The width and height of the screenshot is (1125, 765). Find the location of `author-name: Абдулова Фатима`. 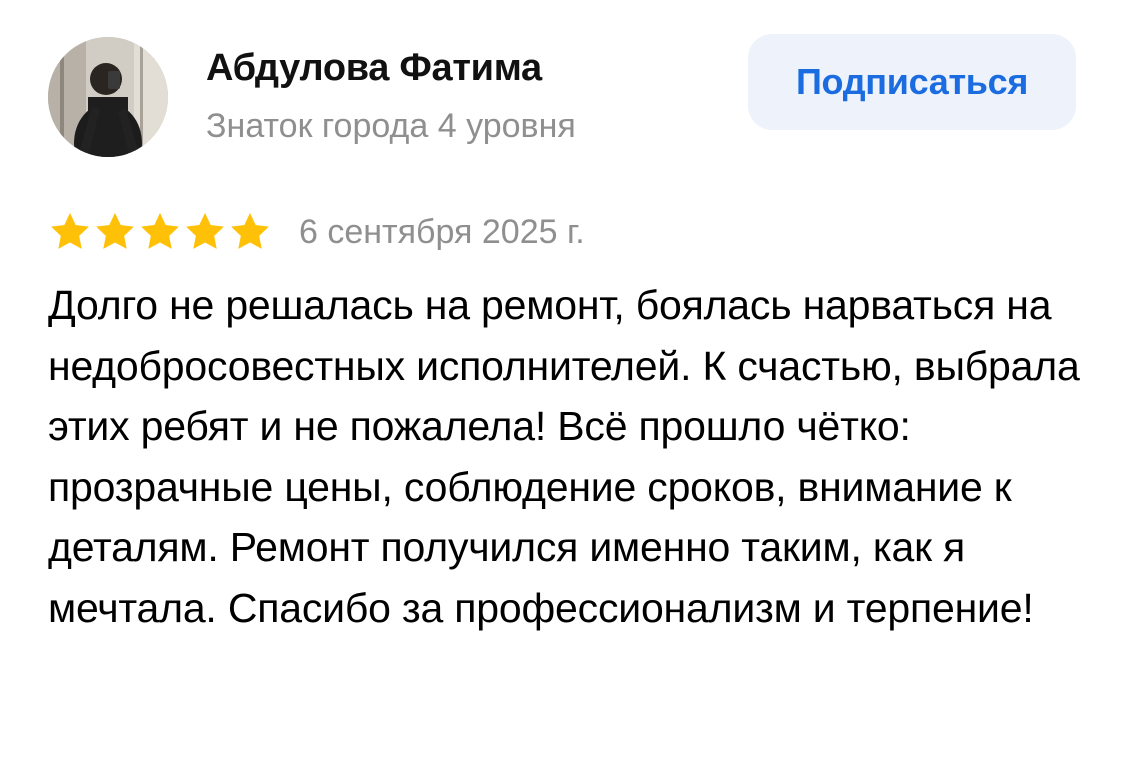

author-name: Абдулова Фатима is located at coordinates (374, 68).